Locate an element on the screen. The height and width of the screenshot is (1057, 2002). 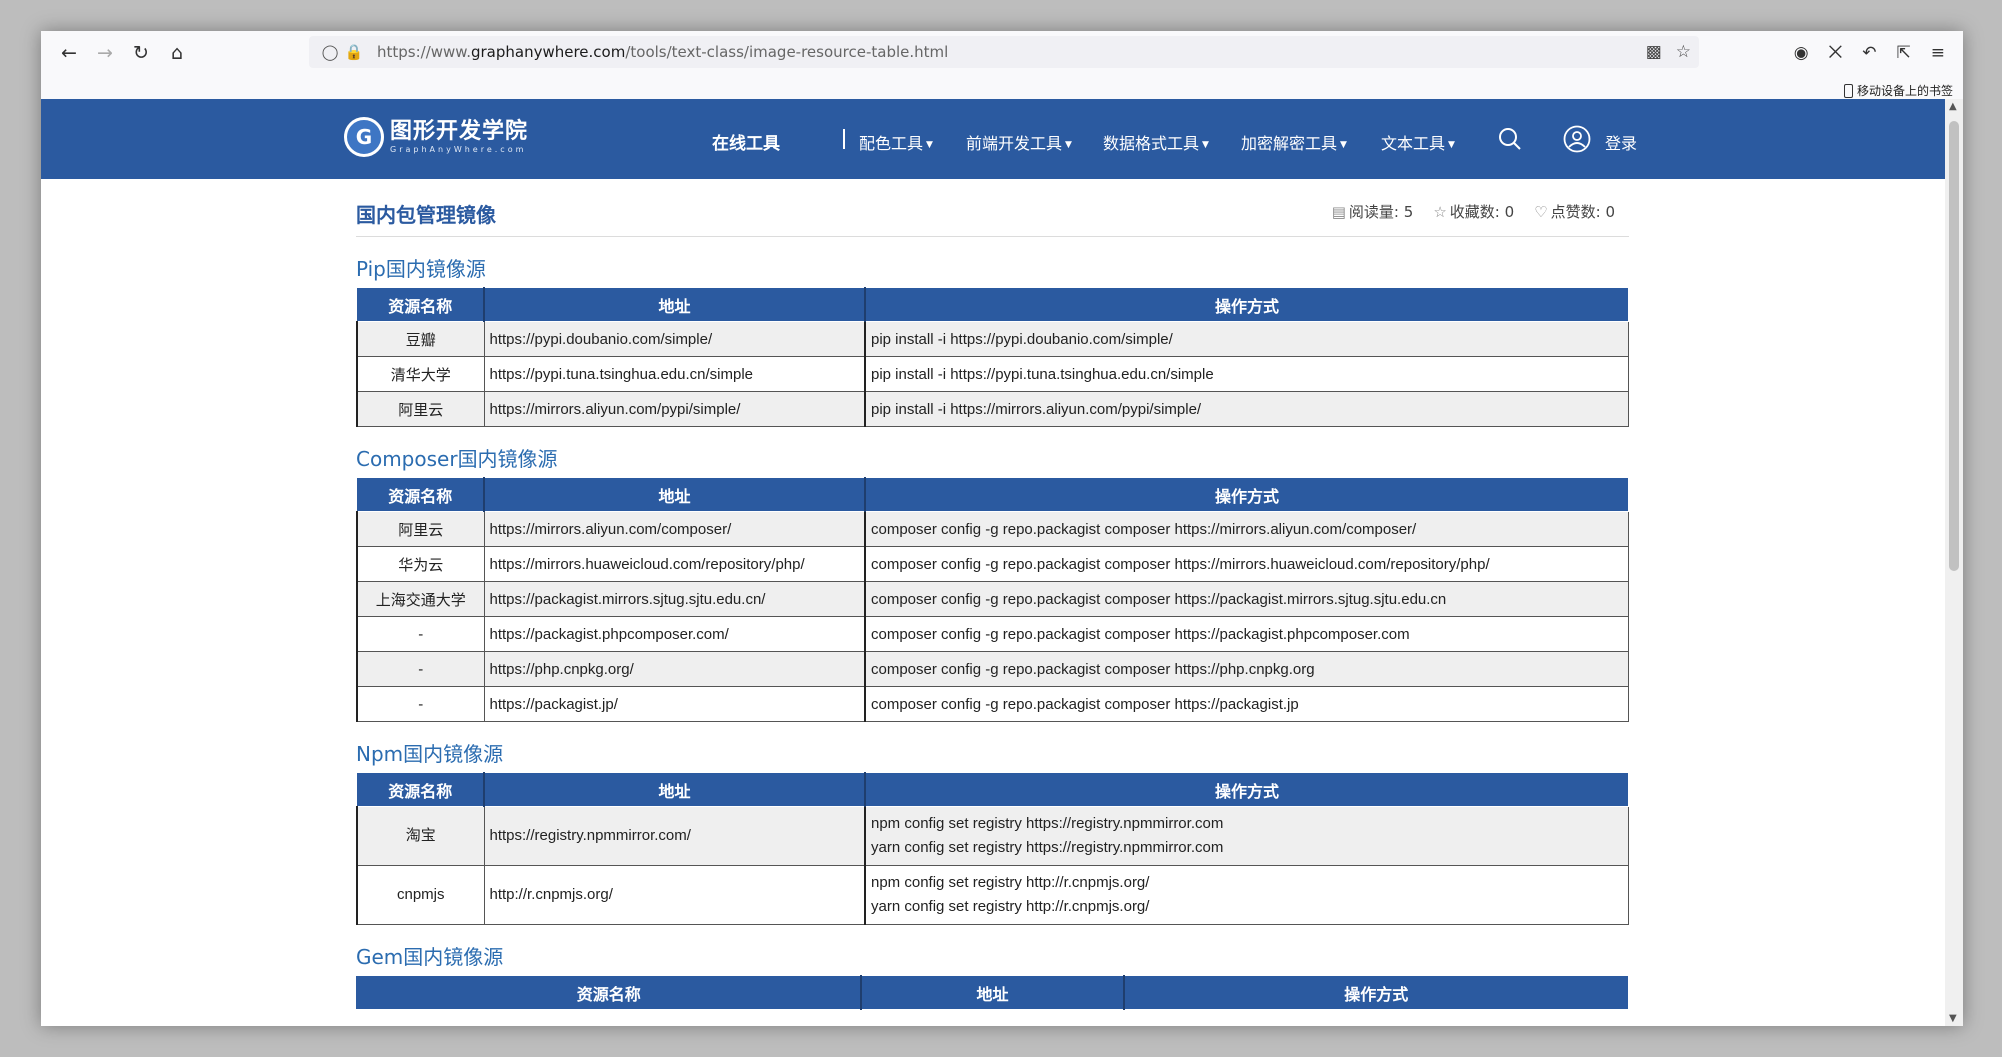
home-icon: ⌂ is located at coordinates (177, 53).